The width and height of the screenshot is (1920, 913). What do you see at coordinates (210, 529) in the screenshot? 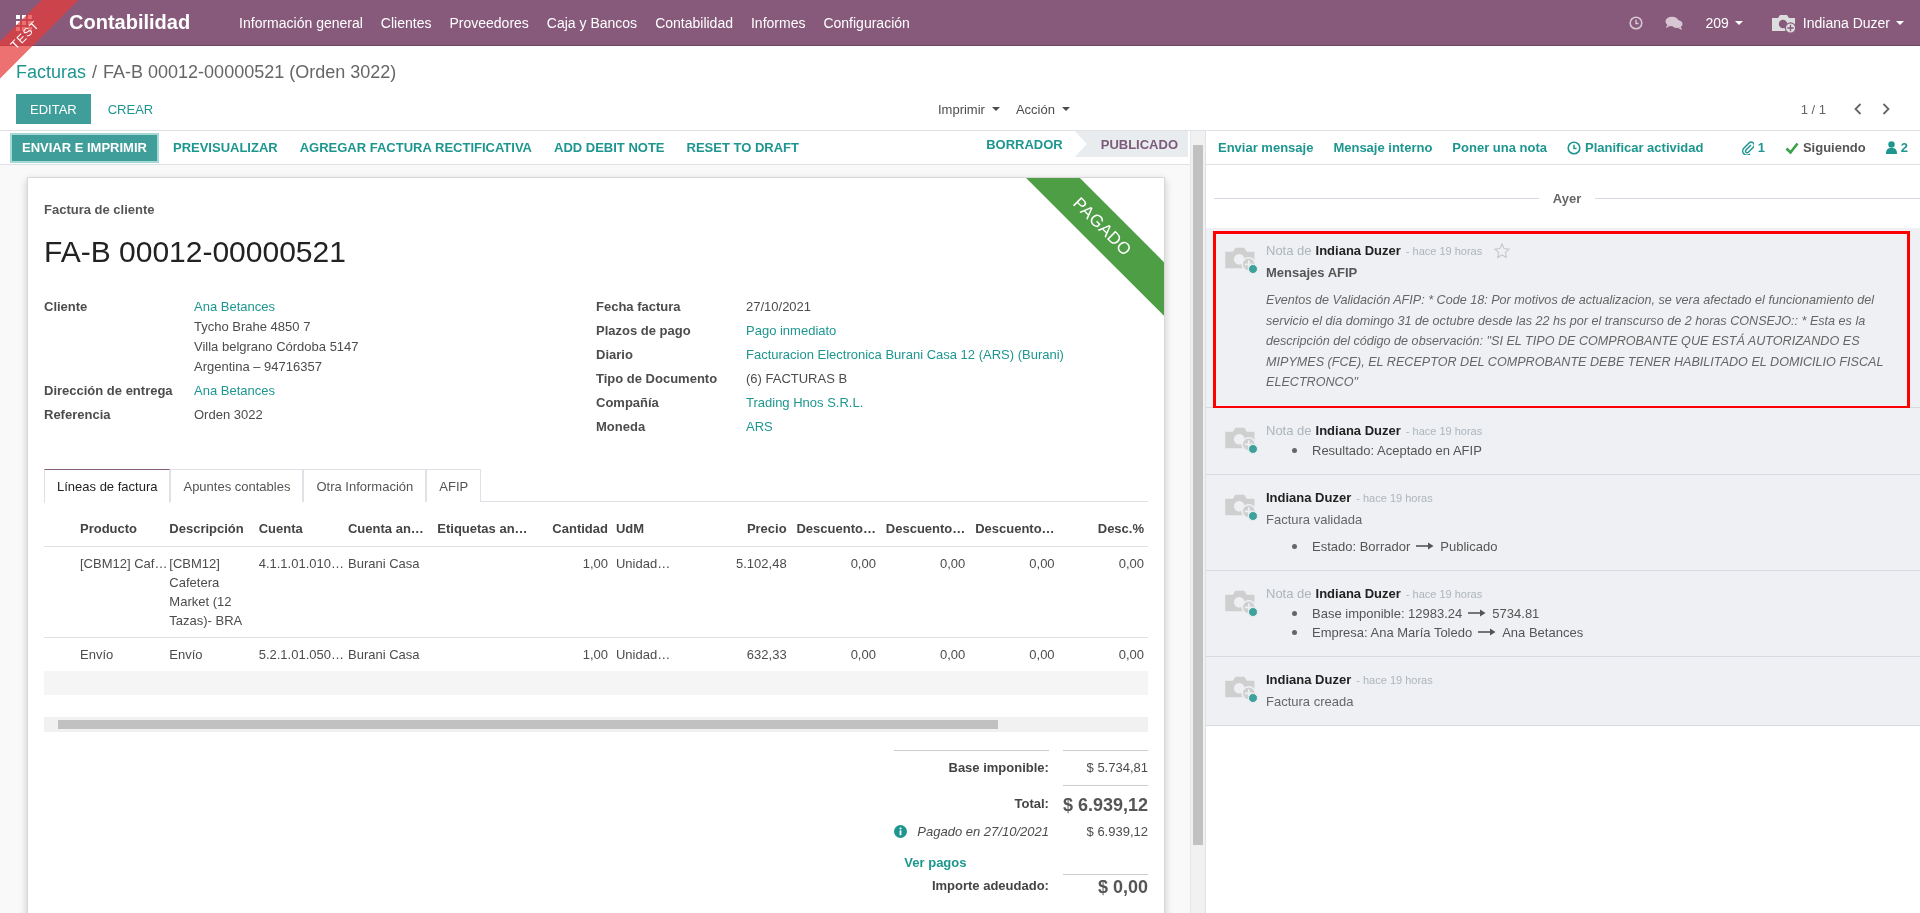
I see `column-header: Descripción` at bounding box center [210, 529].